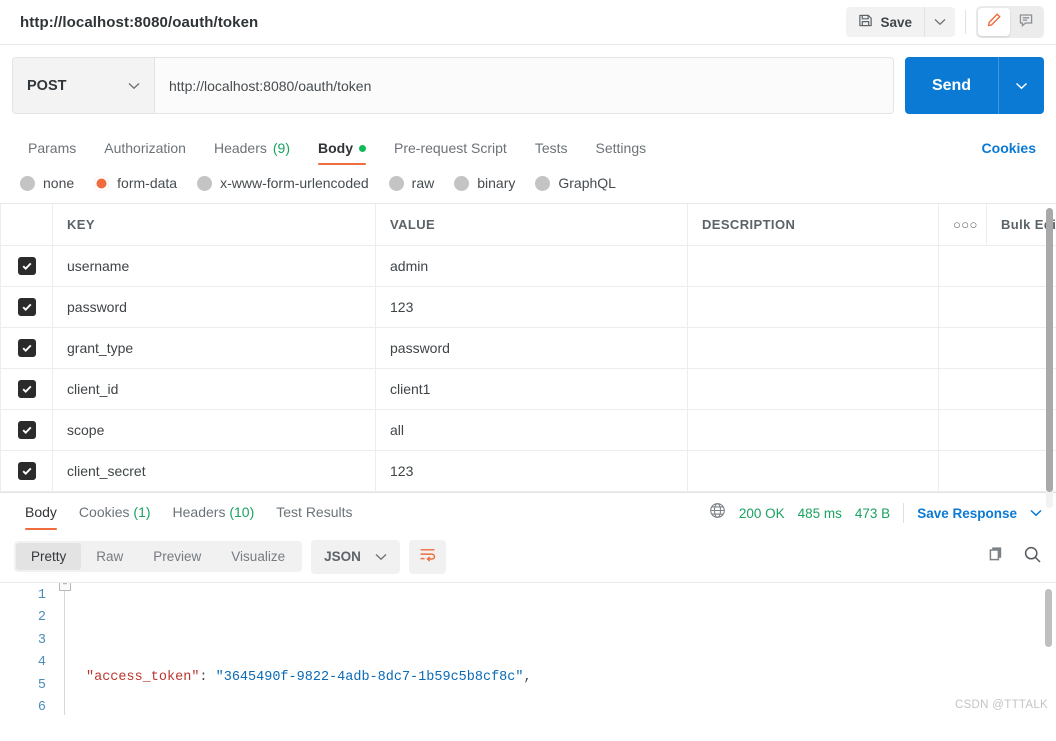 This screenshot has height=741, width=1056. Describe the element at coordinates (939, 22) in the screenshot. I see `save-dropdown-caret` at that location.